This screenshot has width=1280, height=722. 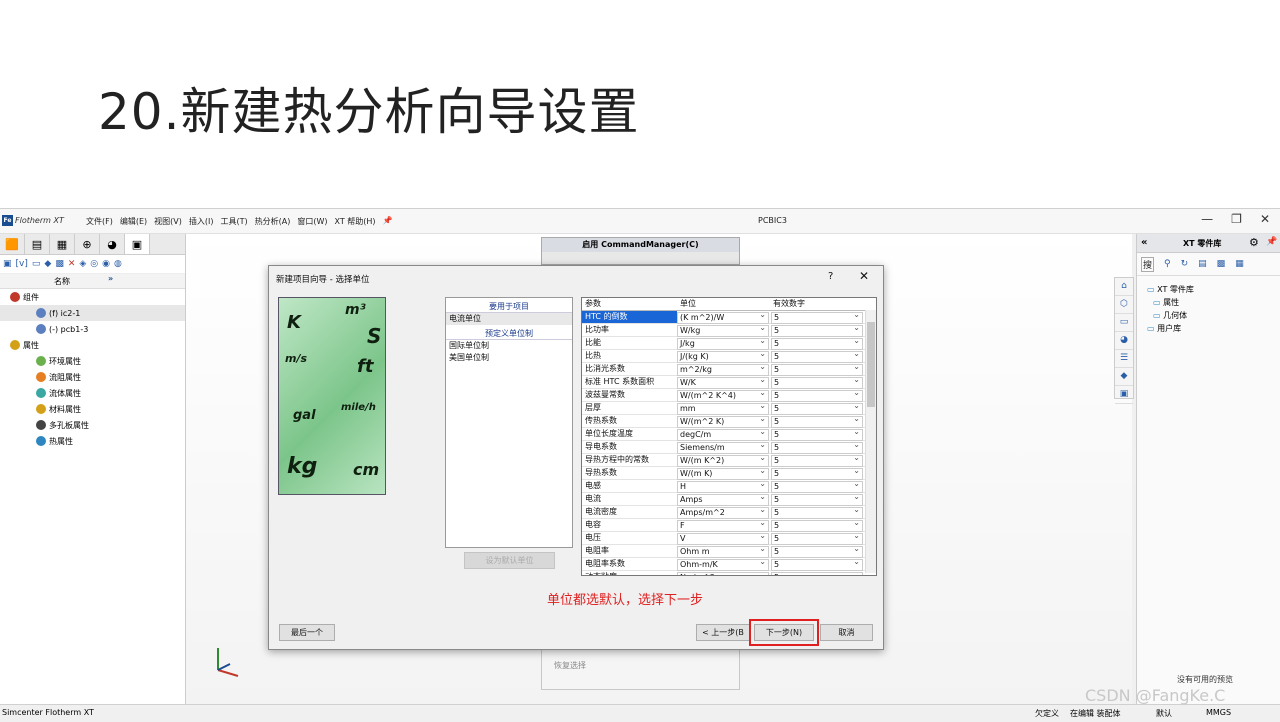 I want to click on table-row: 电阻率系数 Ohm-m/K5, so click(x=729, y=564).